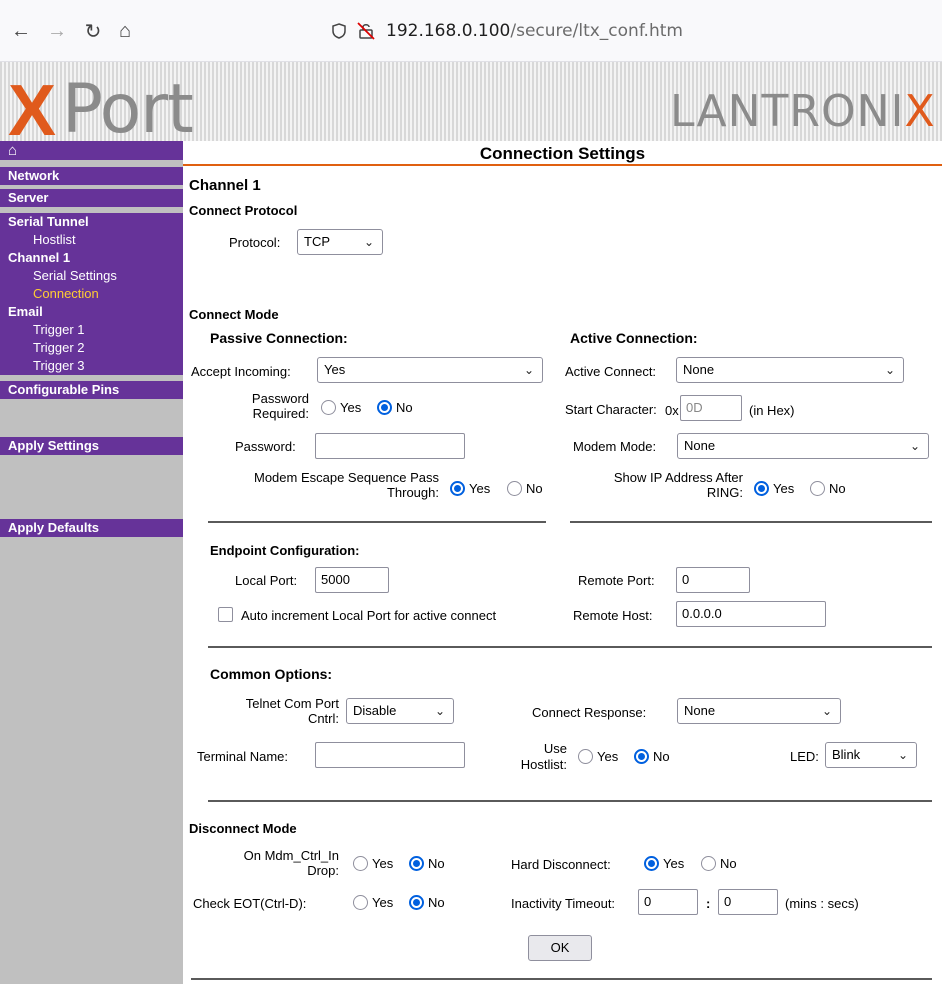 The height and width of the screenshot is (984, 942). Describe the element at coordinates (448, 31) in the screenshot. I see `url-host: 192.168.0.100` at that location.